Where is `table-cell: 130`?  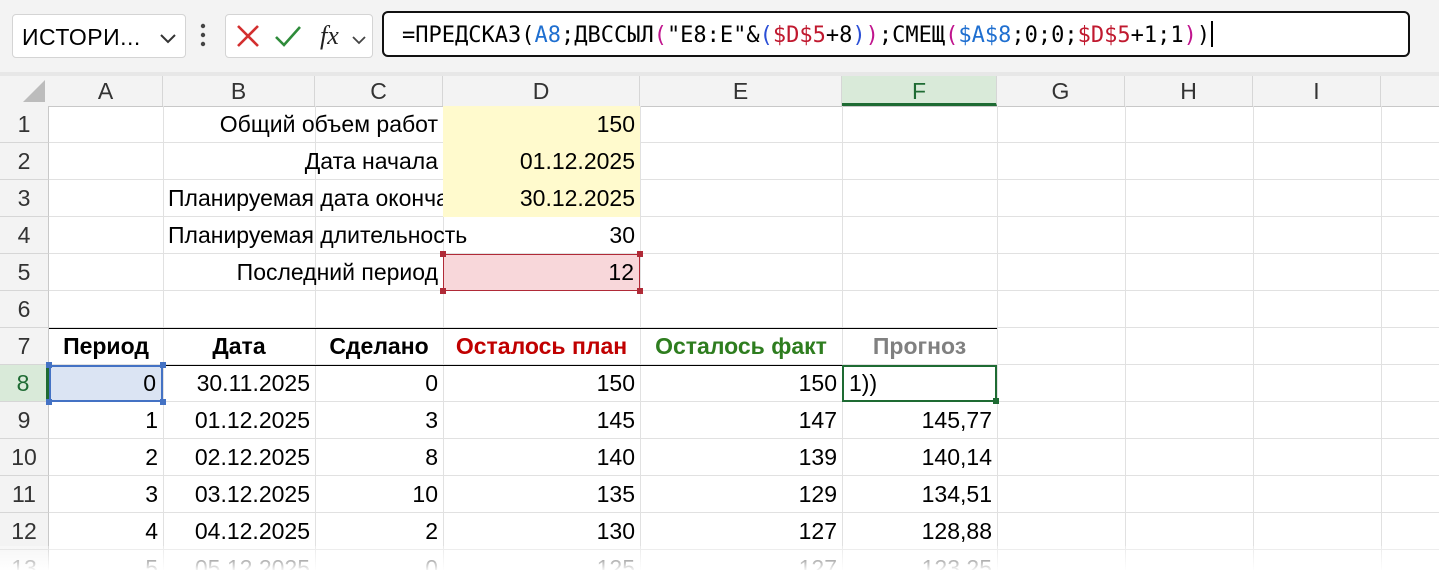 table-cell: 130 is located at coordinates (541, 531).